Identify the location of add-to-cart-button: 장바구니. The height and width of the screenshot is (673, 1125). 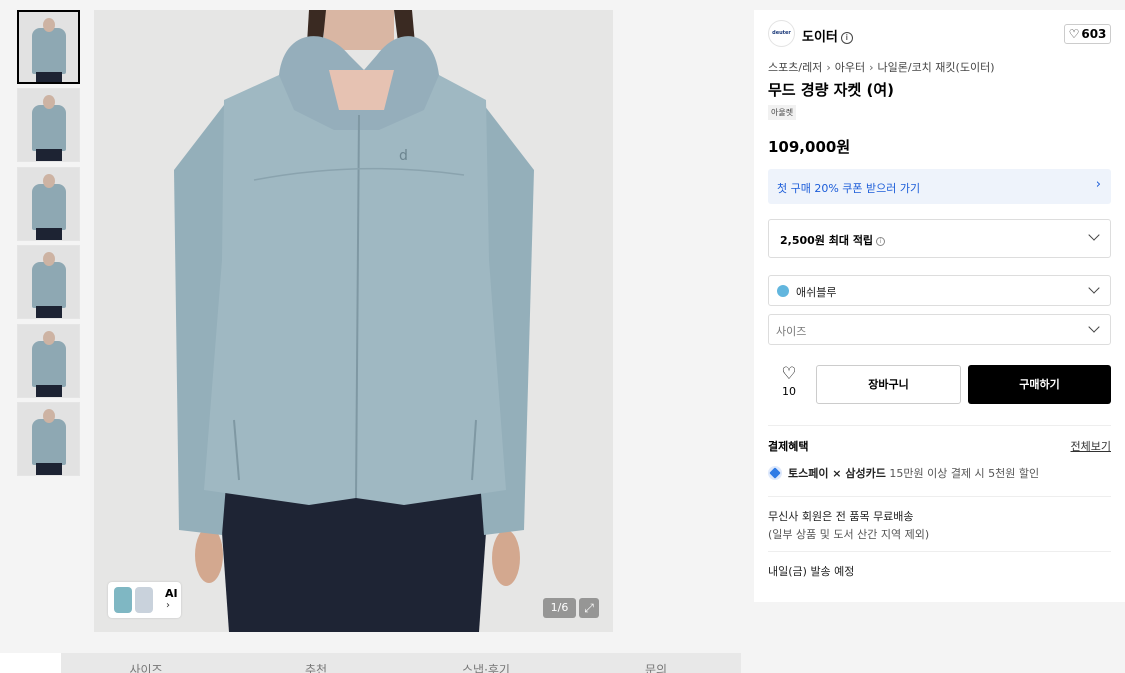
(888, 384).